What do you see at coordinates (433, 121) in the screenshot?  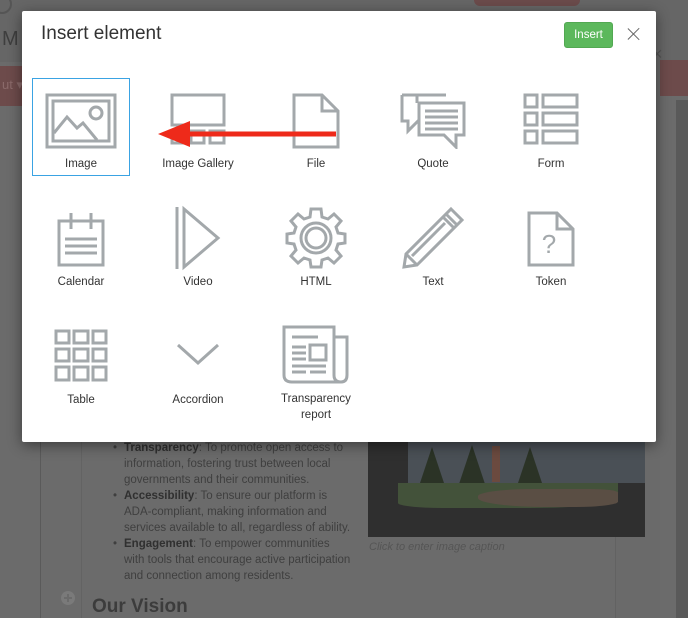 I see `quote-icon` at bounding box center [433, 121].